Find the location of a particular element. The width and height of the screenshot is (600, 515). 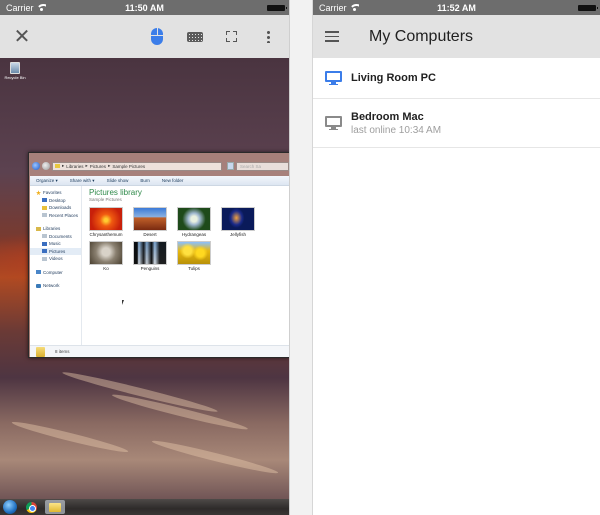

fullscreen-icon is located at coordinates (231, 36).